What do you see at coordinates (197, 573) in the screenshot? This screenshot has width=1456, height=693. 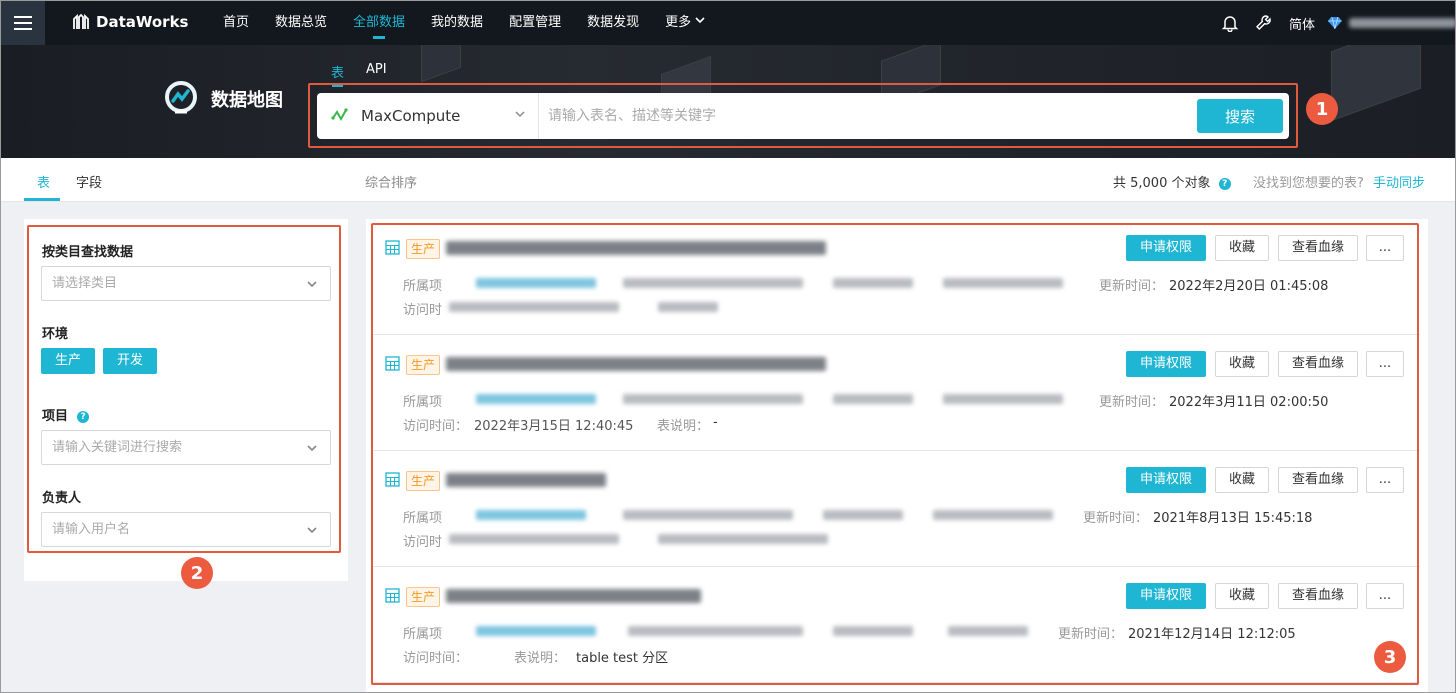 I see `annotation-badge-2: 2` at bounding box center [197, 573].